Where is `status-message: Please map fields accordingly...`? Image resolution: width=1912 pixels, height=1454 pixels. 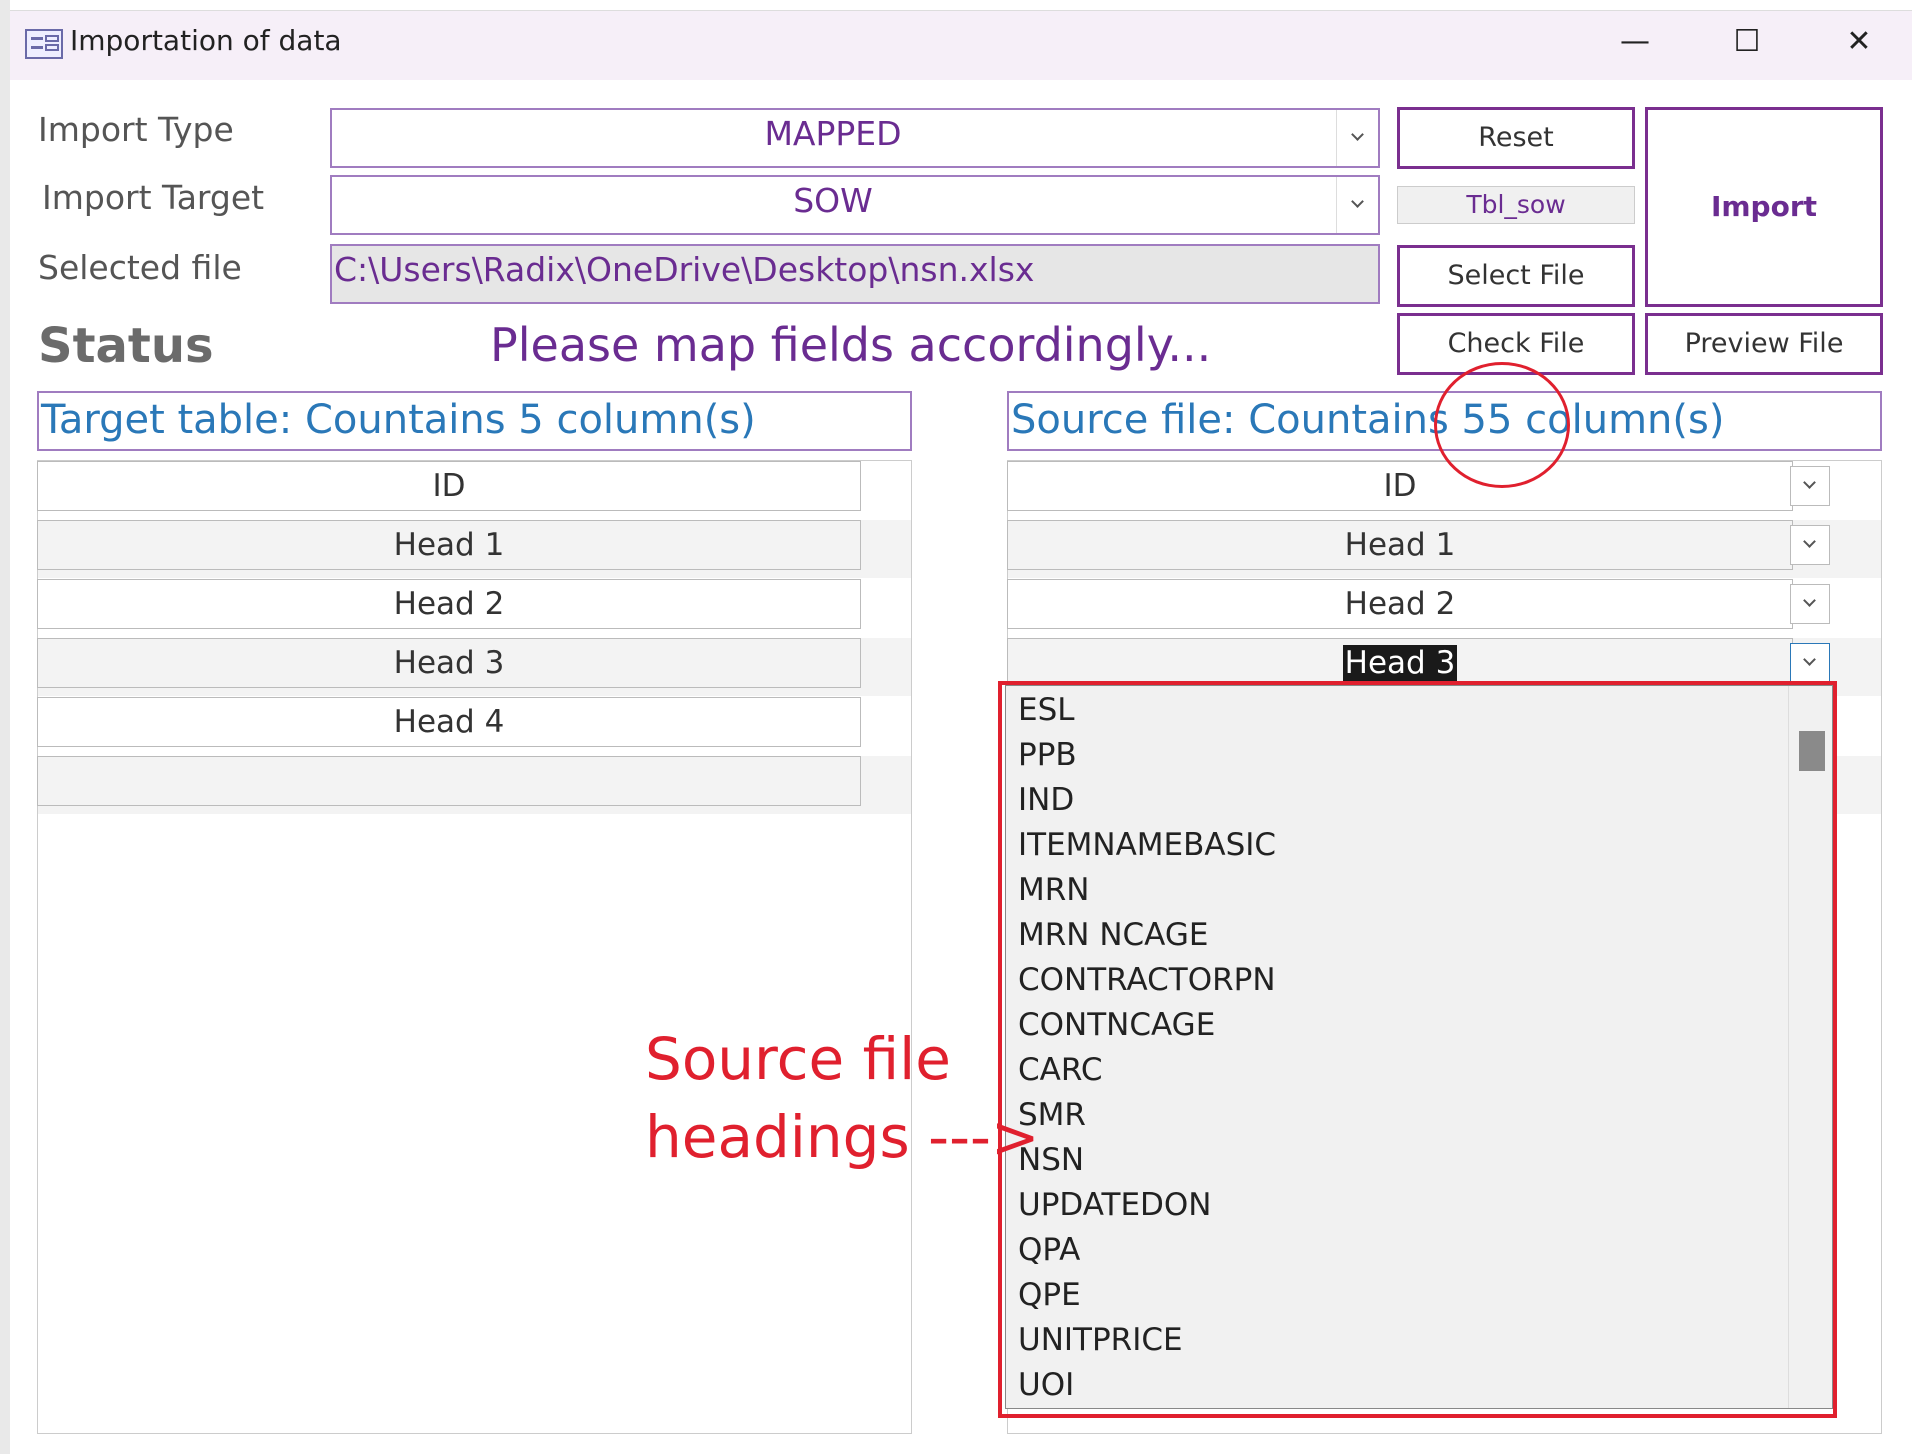
status-message: Please map fields accordingly... is located at coordinates (851, 345).